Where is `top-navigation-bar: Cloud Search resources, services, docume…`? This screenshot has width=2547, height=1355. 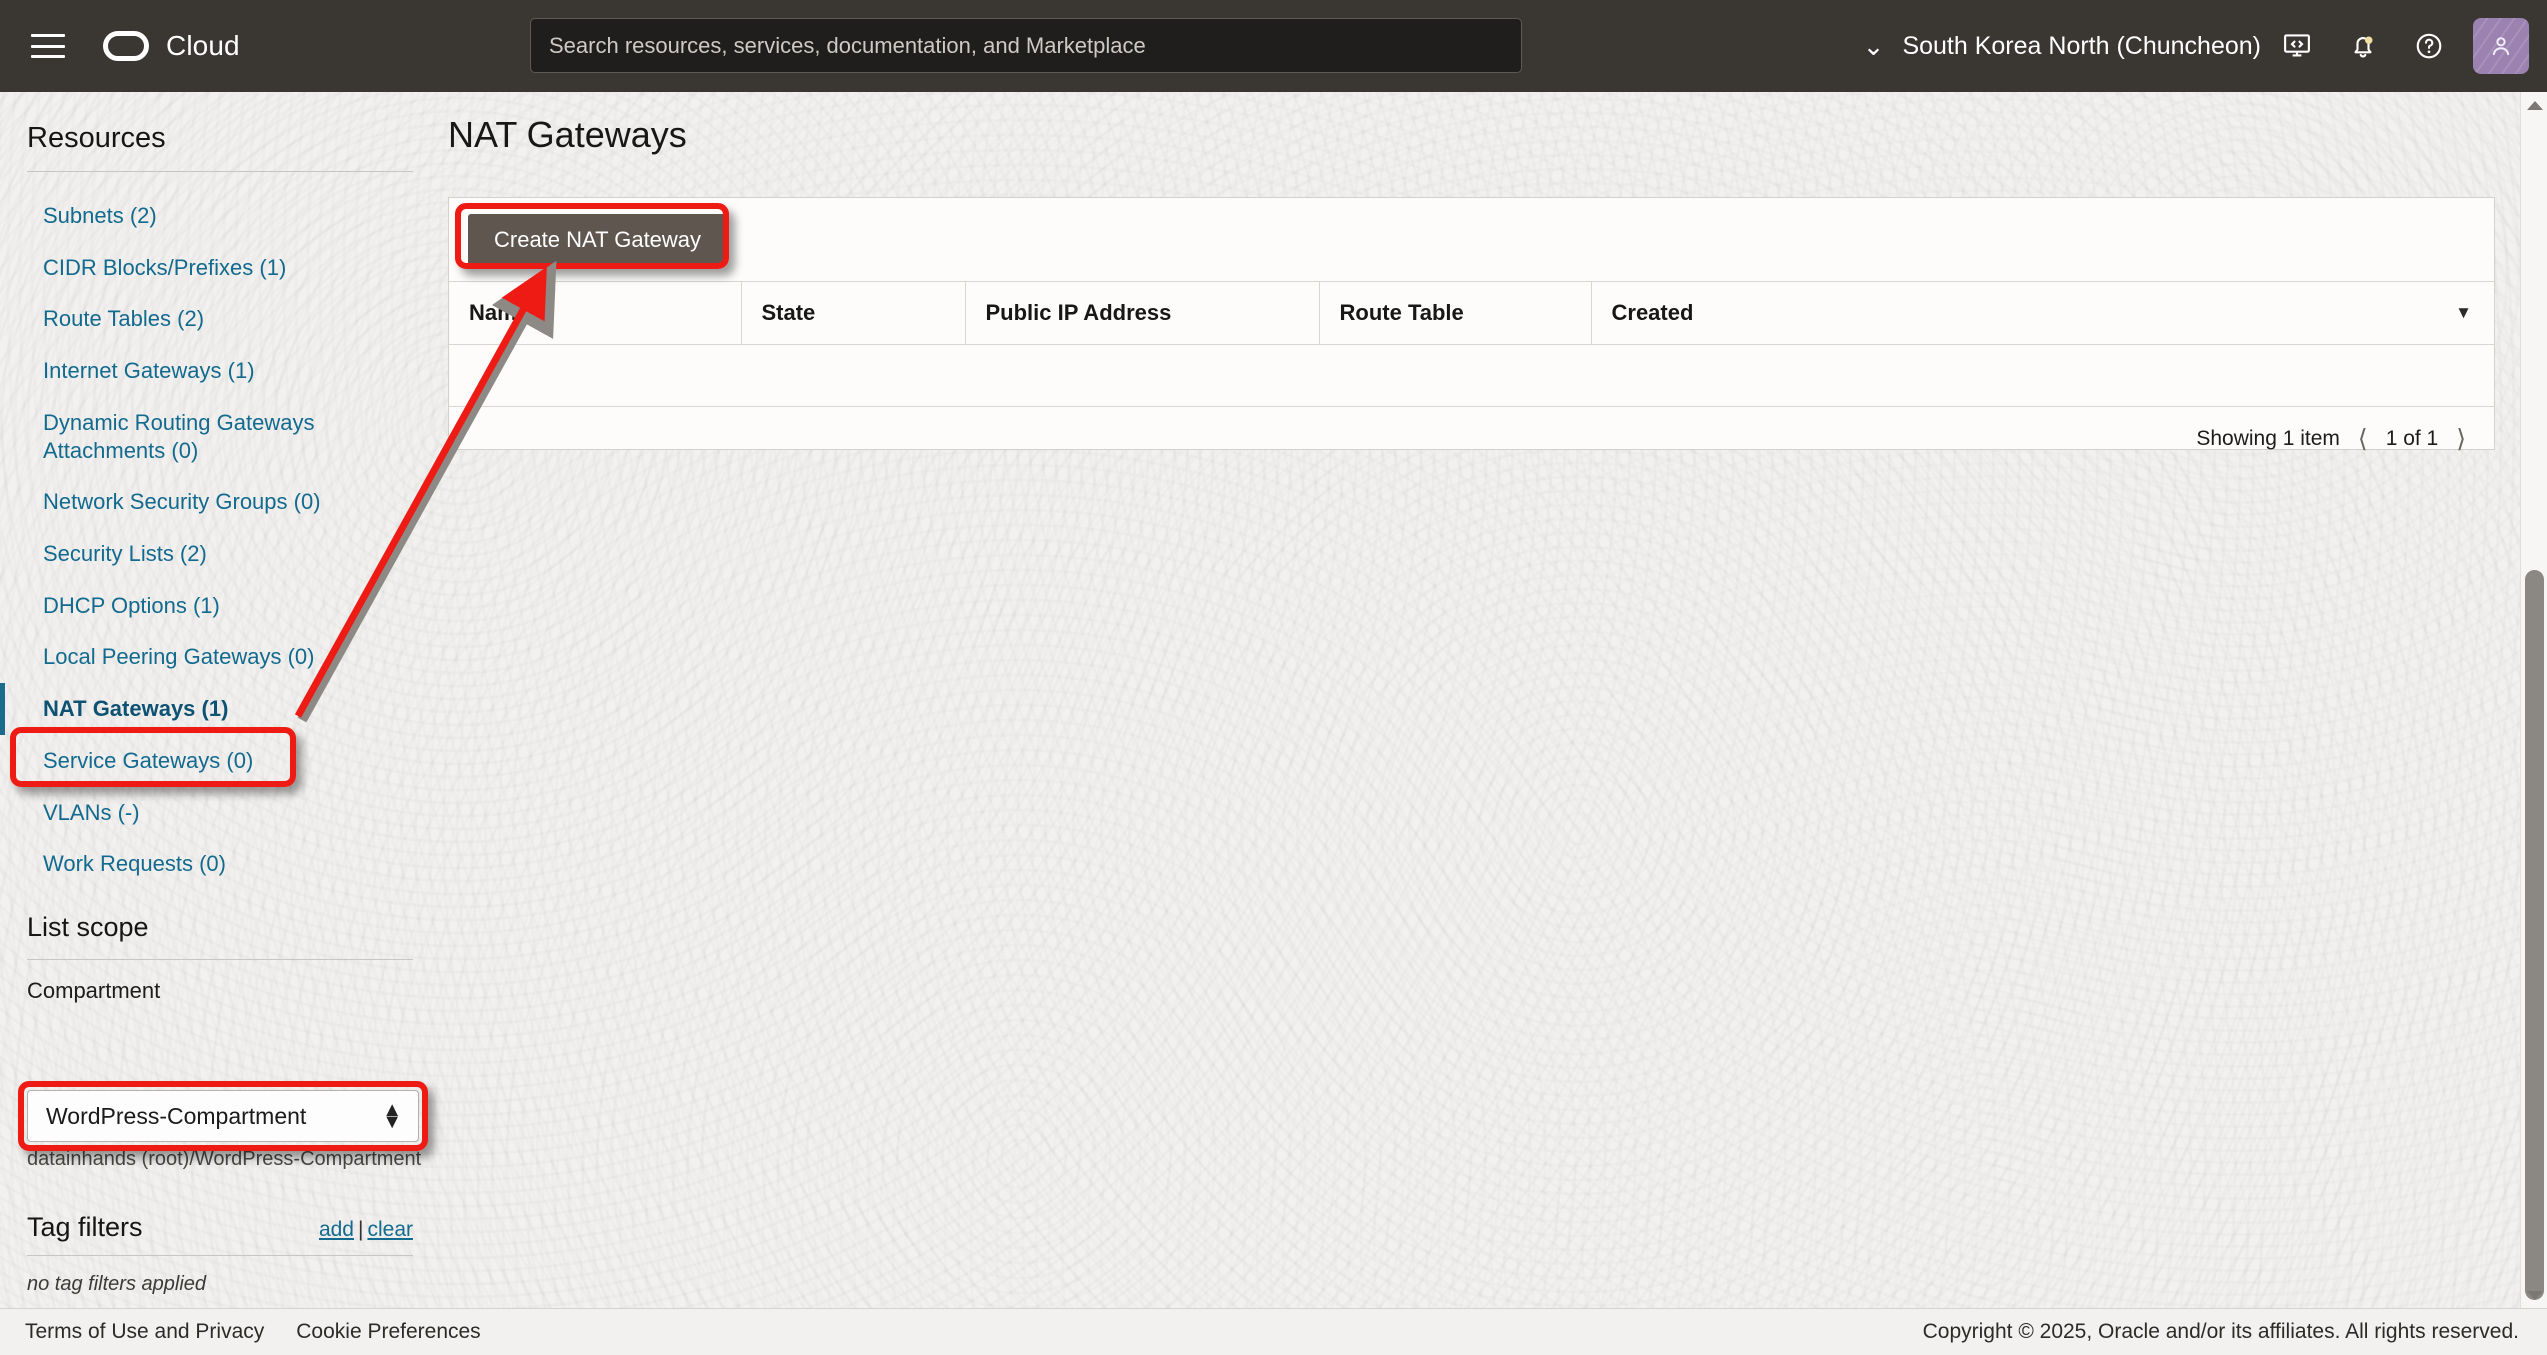 top-navigation-bar: Cloud Search resources, services, docume… is located at coordinates (1273, 46).